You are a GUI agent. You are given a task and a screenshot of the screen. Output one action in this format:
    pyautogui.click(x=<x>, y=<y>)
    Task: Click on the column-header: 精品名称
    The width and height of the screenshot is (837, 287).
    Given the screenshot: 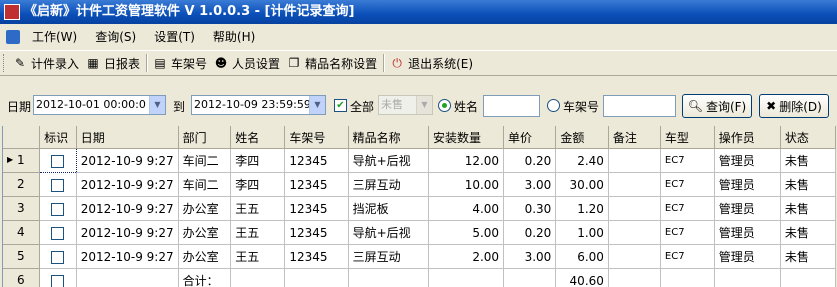 What is the action you would take?
    pyautogui.click(x=389, y=137)
    